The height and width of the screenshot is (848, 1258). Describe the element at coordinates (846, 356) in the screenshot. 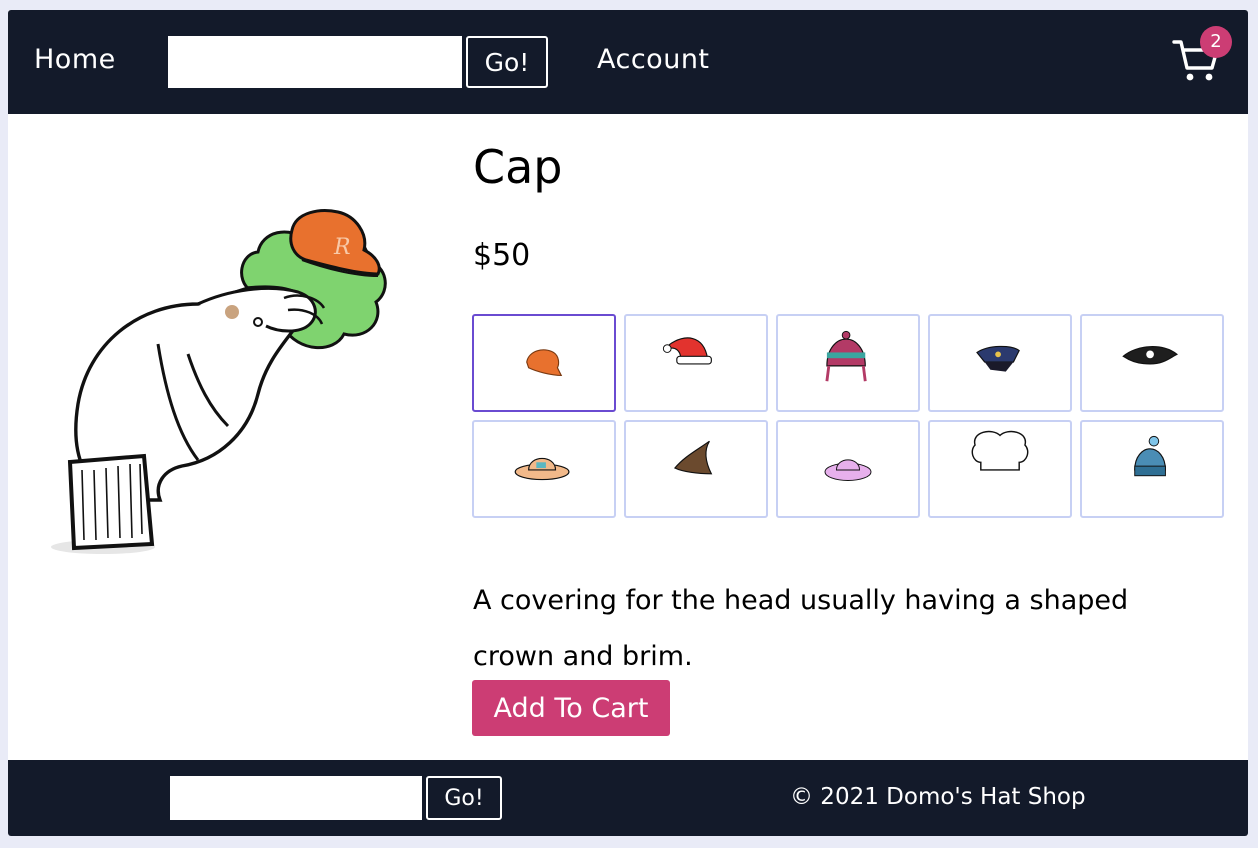

I see `knit-beanie-icon` at that location.